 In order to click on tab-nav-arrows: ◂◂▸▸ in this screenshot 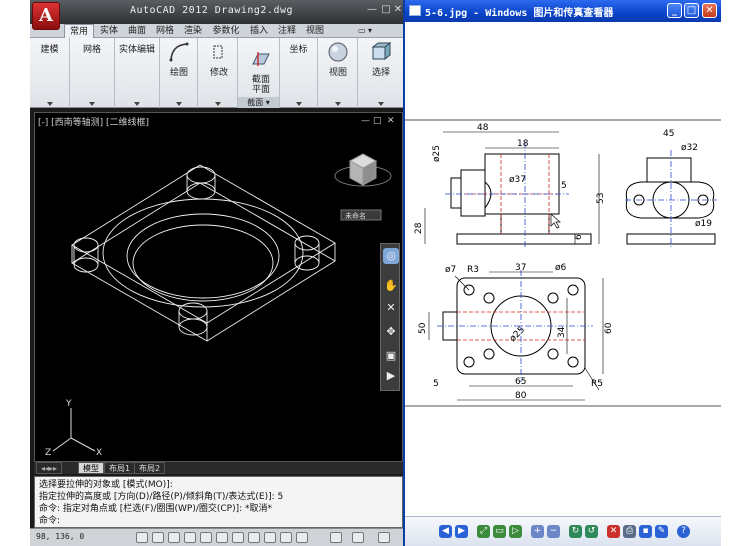, I will do `click(49, 468)`.